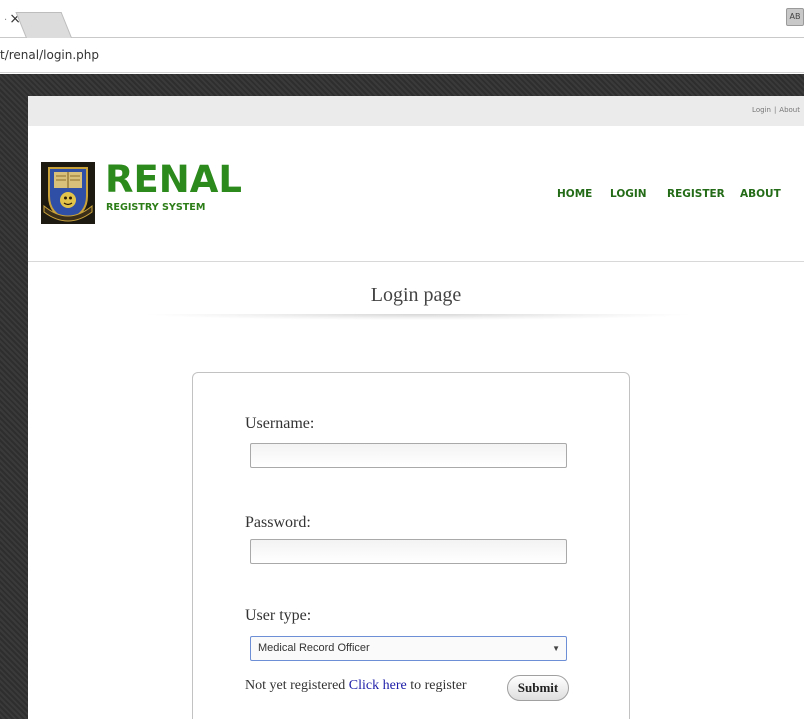  I want to click on user-type-select: Medical Record Officer ▼, so click(408, 648).